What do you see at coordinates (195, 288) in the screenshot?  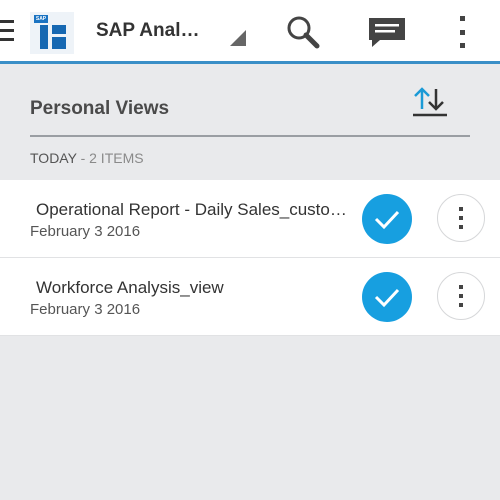 I see `item-title: Workforce Analysis_view` at bounding box center [195, 288].